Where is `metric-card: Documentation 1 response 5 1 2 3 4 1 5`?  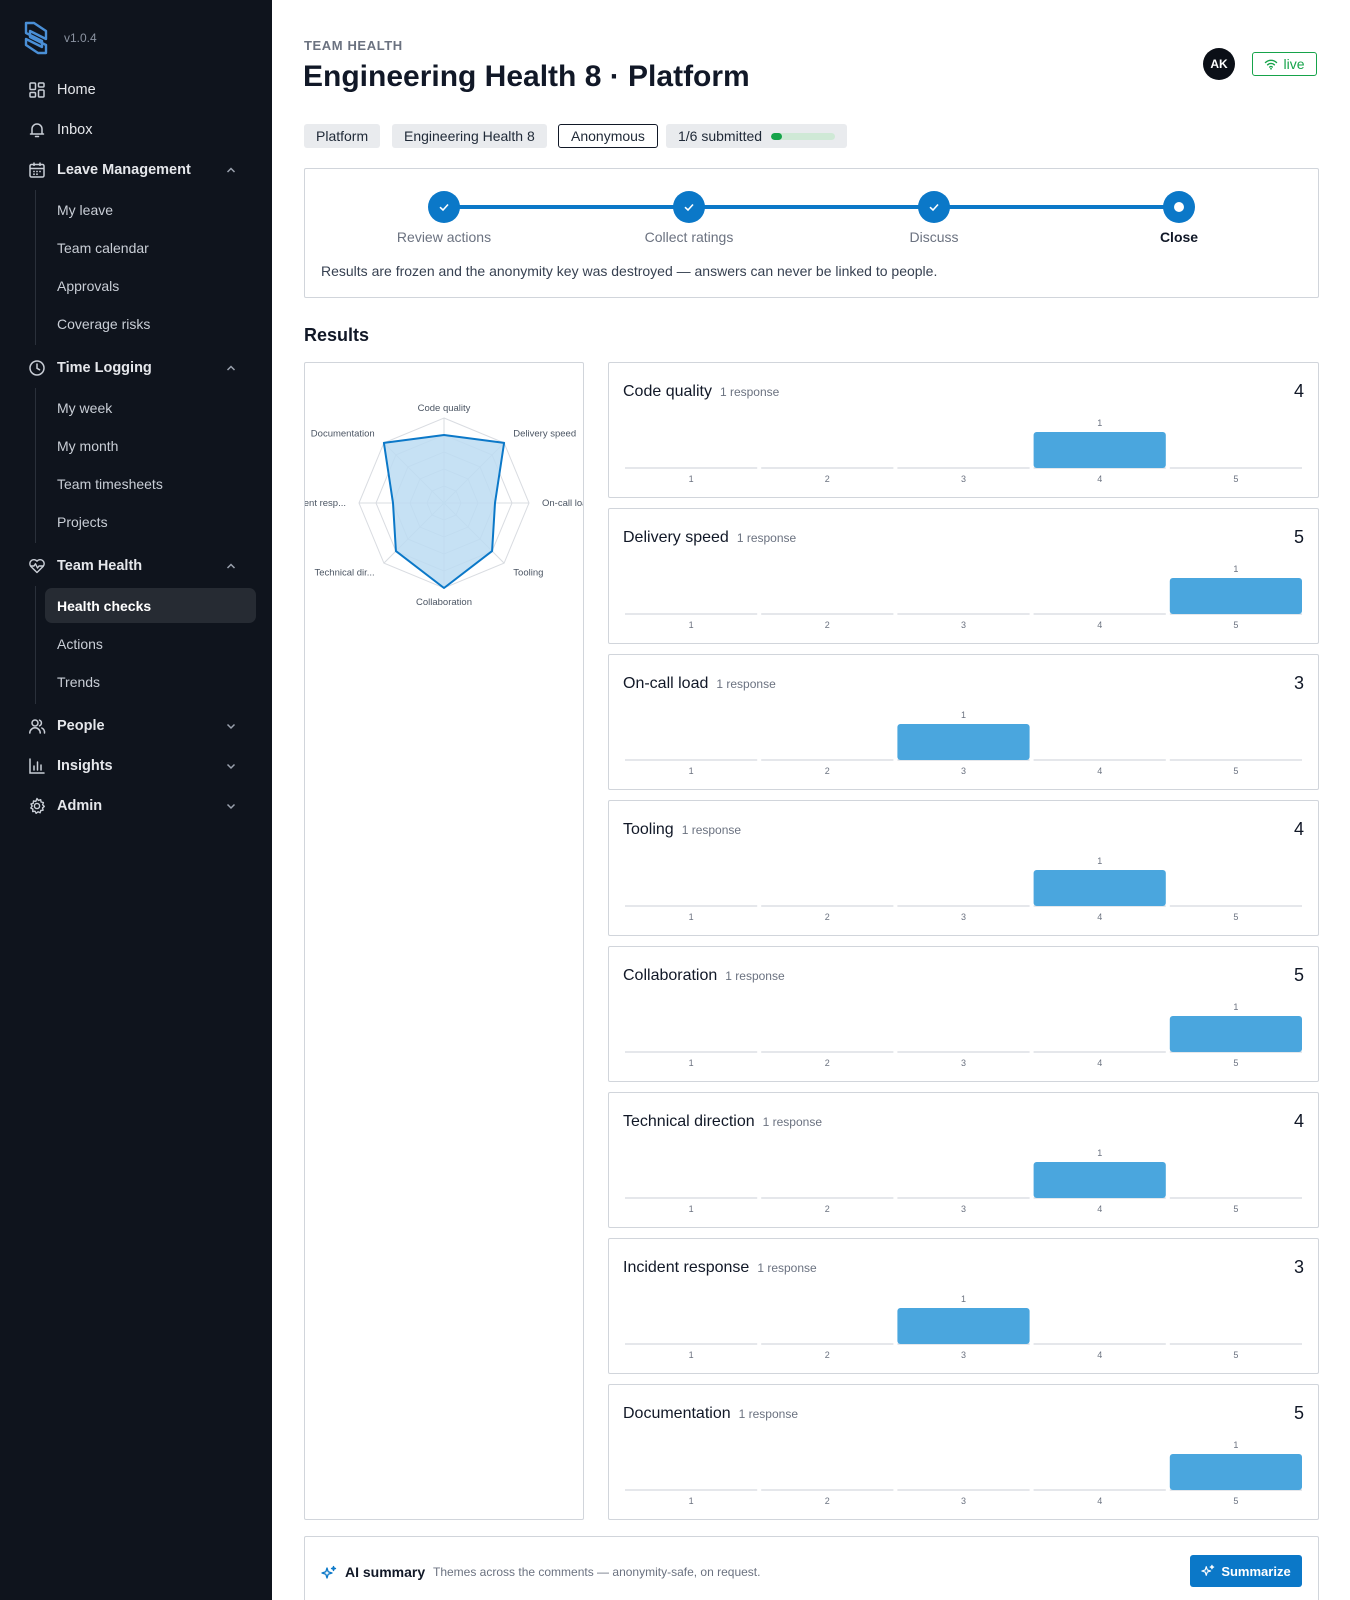
metric-card: Documentation 1 response 5 1 2 3 4 1 5 is located at coordinates (963, 1452).